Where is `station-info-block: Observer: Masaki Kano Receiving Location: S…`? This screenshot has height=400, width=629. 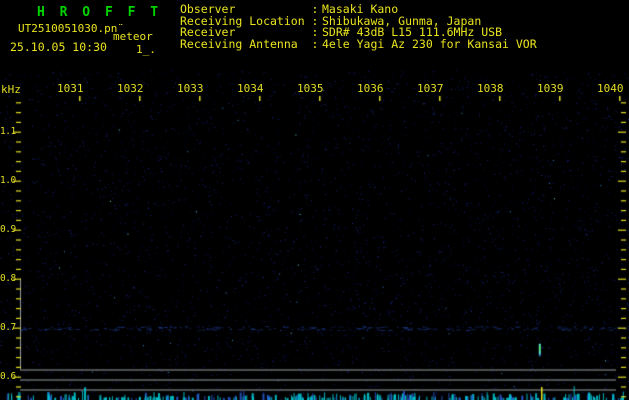 station-info-block: Observer: Masaki Kano Receiving Location: S… is located at coordinates (358, 27).